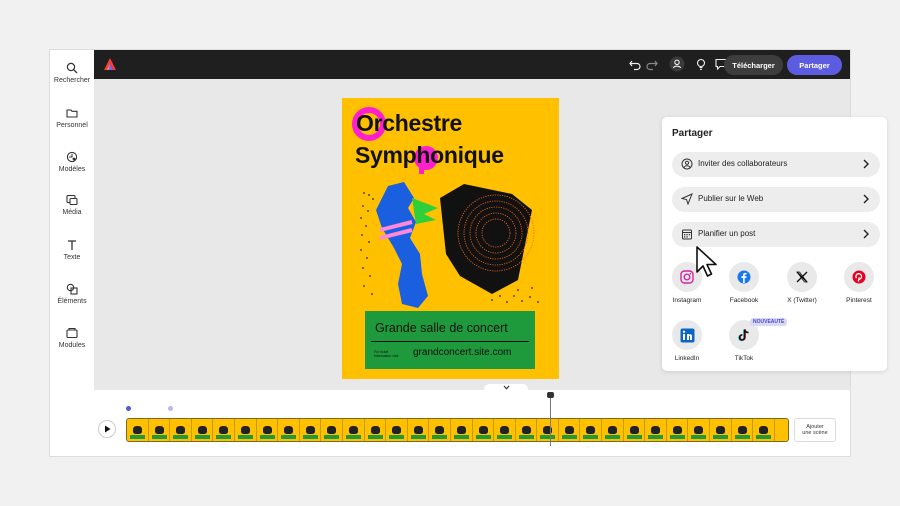  I want to click on sidebar-item-search: Rechercher, so click(72, 73).